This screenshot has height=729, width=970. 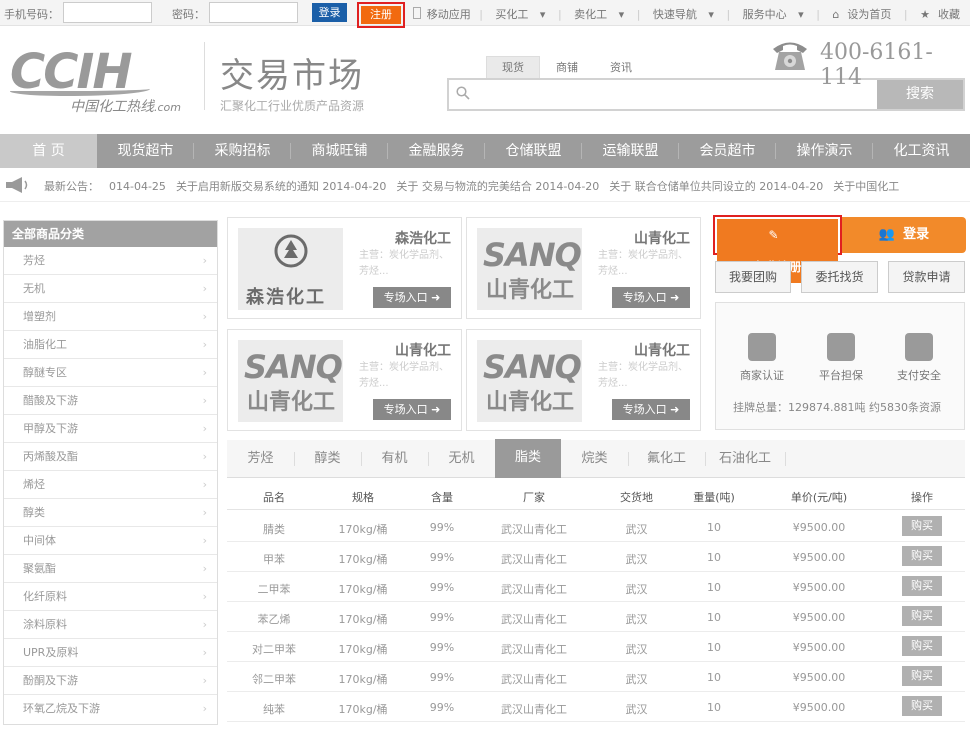 What do you see at coordinates (112, 107) in the screenshot?
I see `logo-cn-text: 中国化工热线` at bounding box center [112, 107].